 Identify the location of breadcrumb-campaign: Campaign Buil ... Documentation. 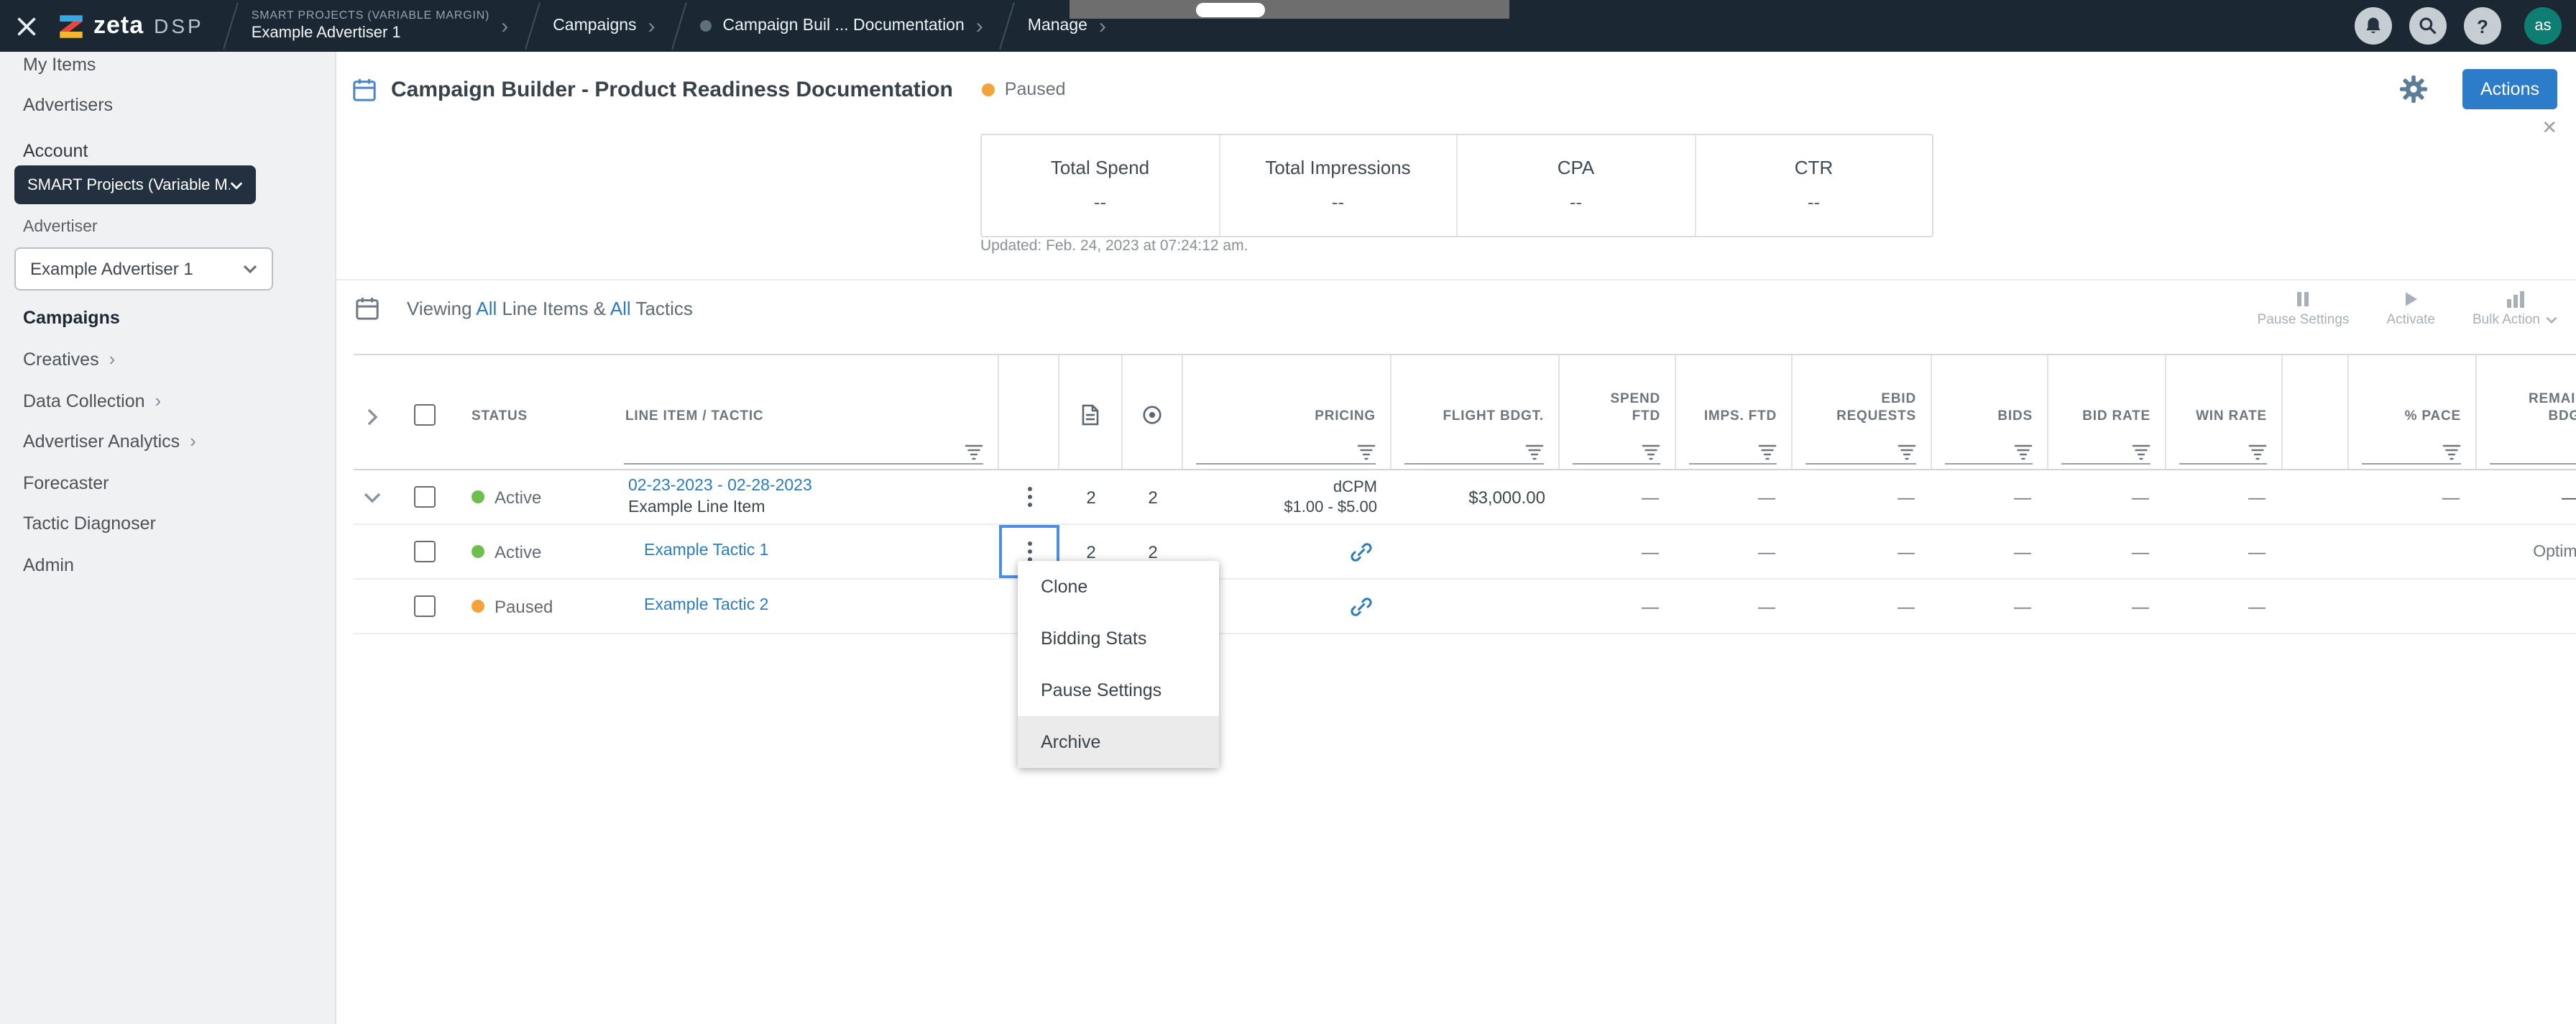
(844, 26).